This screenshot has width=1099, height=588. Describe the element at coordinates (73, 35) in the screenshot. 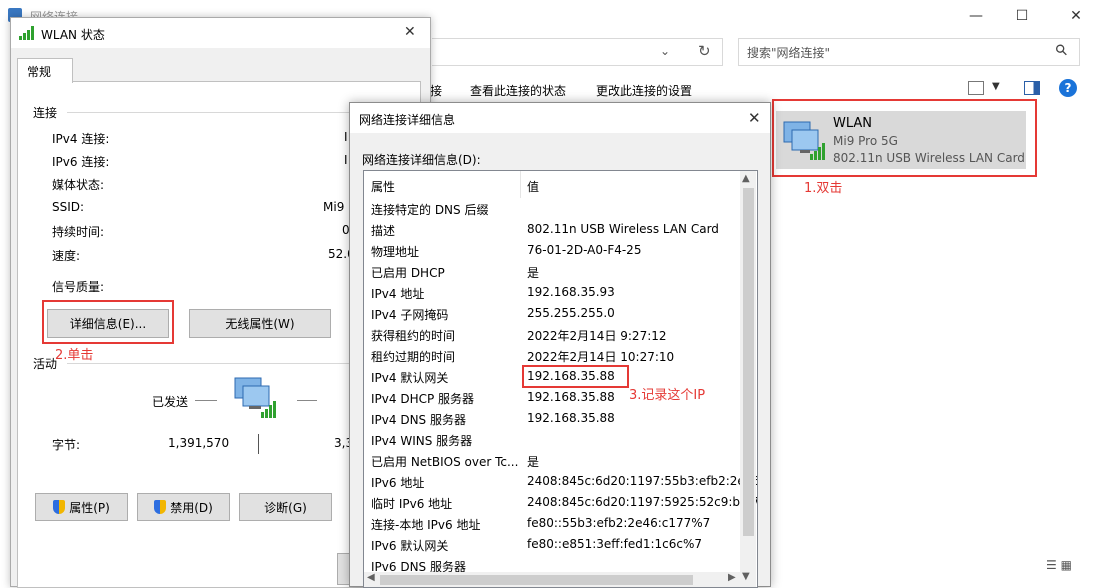

I see `status-dialog-title: WLAN 状态` at that location.